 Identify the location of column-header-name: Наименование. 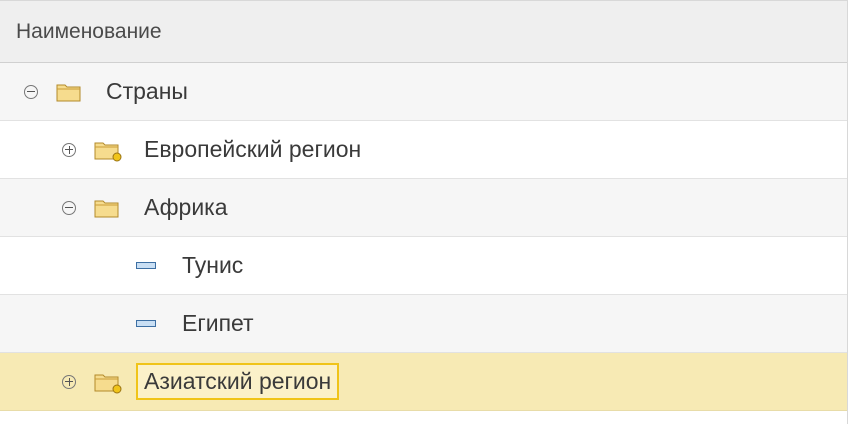
(423, 32).